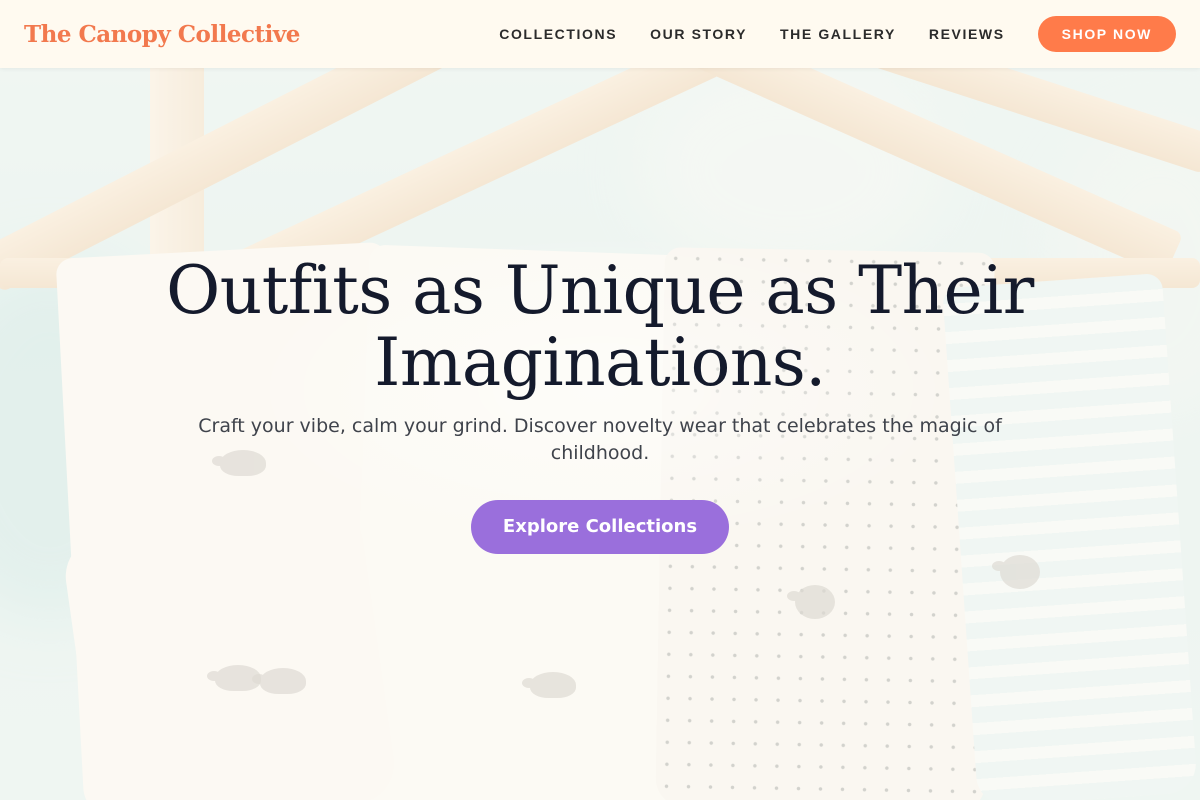 The height and width of the screenshot is (800, 1200). What do you see at coordinates (600, 326) in the screenshot?
I see `hero-title: Outfits as Unique as Their Imaginations.` at bounding box center [600, 326].